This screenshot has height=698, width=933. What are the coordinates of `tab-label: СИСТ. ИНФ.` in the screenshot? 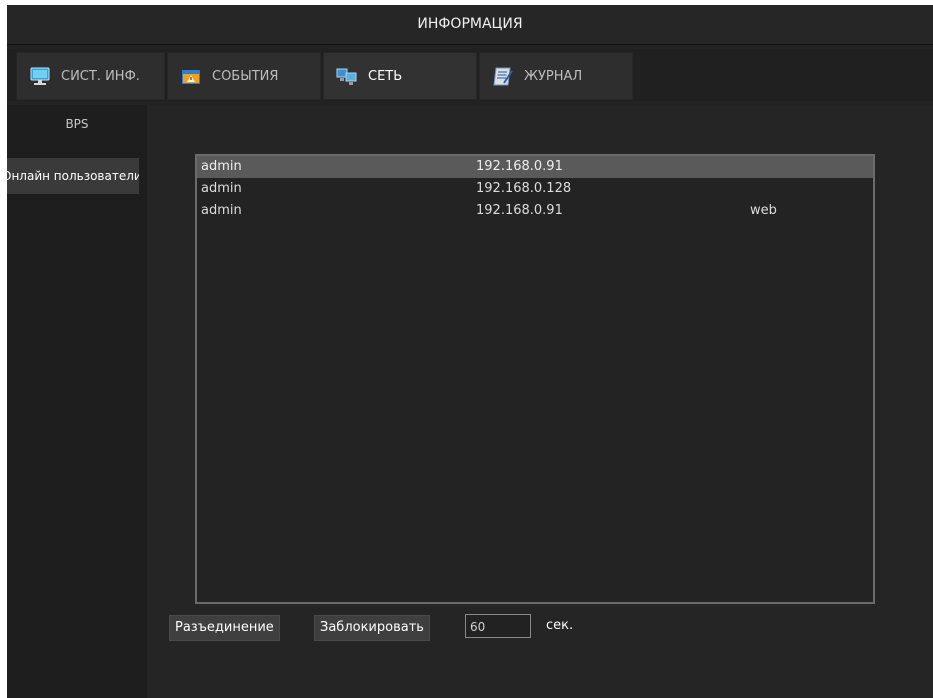 It's located at (100, 76).